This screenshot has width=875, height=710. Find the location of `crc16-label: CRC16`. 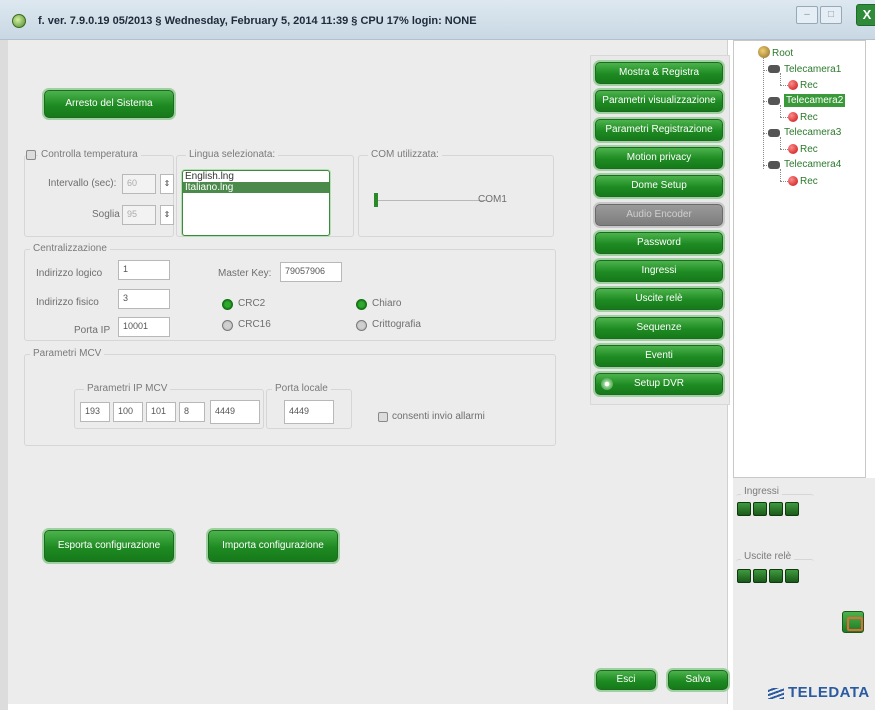

crc16-label: CRC16 is located at coordinates (254, 324).